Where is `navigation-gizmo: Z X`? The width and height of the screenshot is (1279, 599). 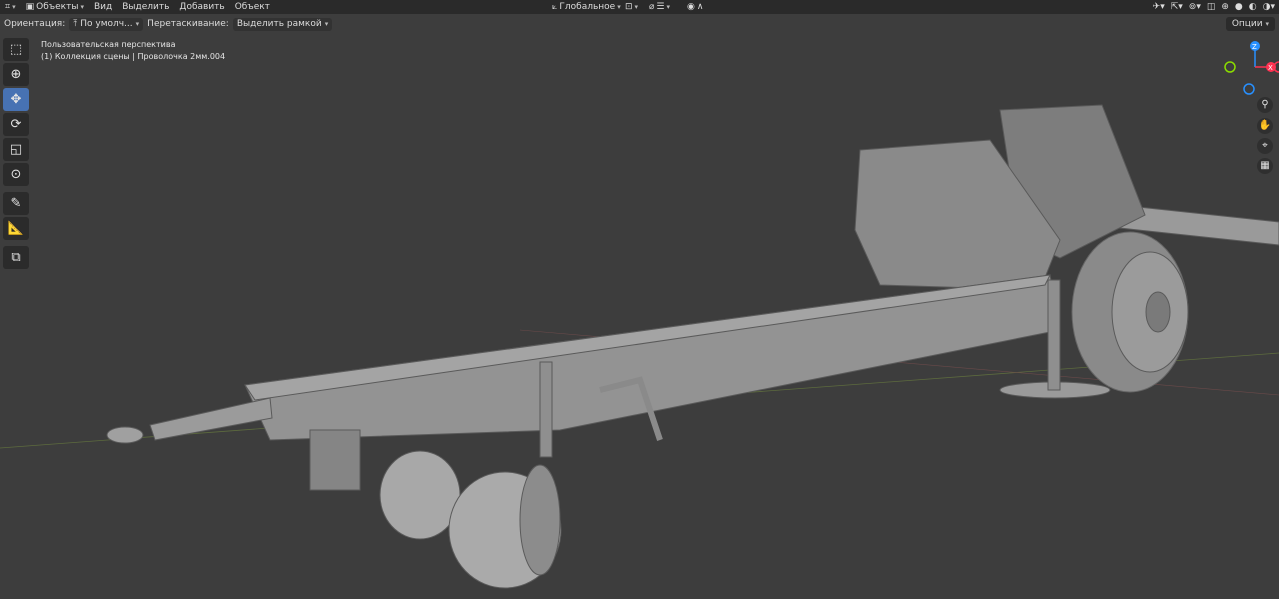
navigation-gizmo: Z X is located at coordinates (1249, 68).